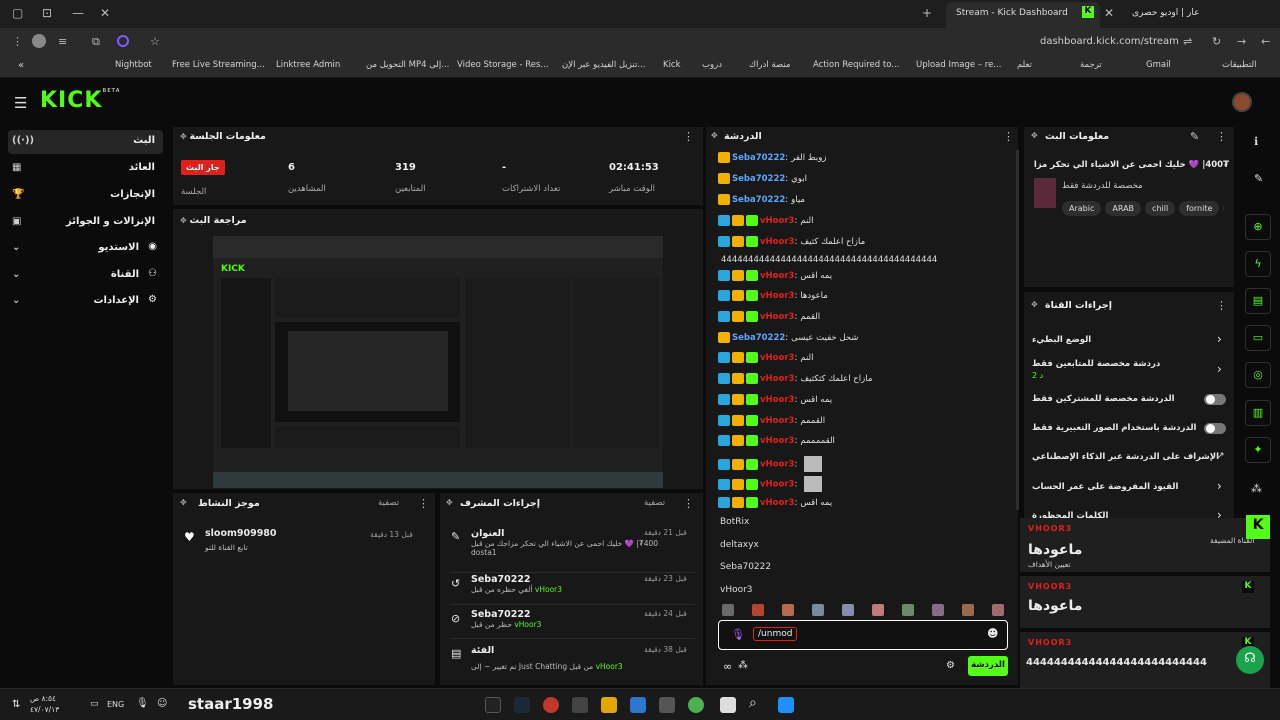 This screenshot has width=1280, height=720. What do you see at coordinates (85, 169) in the screenshot?
I see `sidebar-item-revenue: العائد ▦` at bounding box center [85, 169].